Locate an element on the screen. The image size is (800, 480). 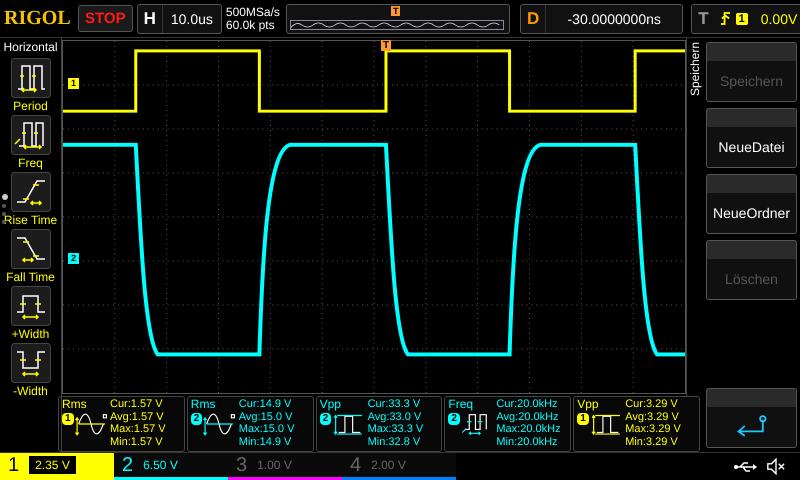
measurement-value: Min:20.0kHz is located at coordinates (527, 442).